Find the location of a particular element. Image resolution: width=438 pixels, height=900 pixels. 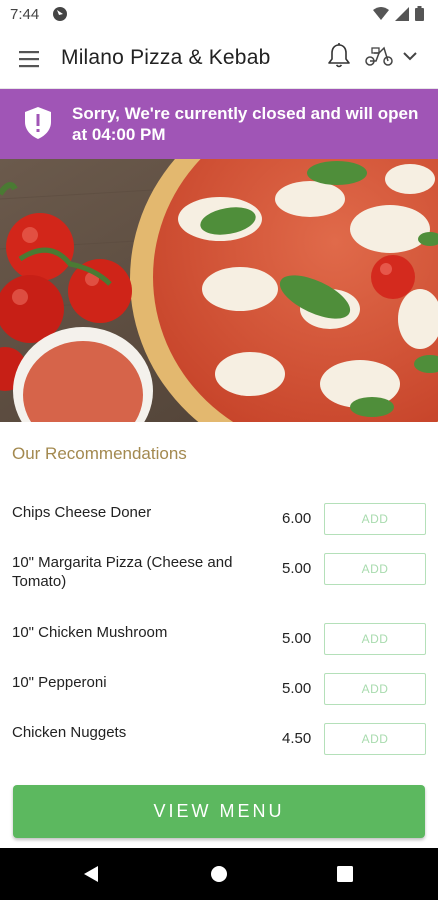

scooter-delivery-icon is located at coordinates (379, 56).